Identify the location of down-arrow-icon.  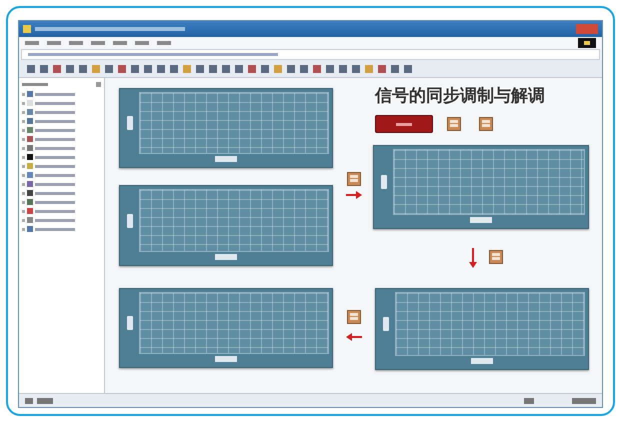
(473, 258).